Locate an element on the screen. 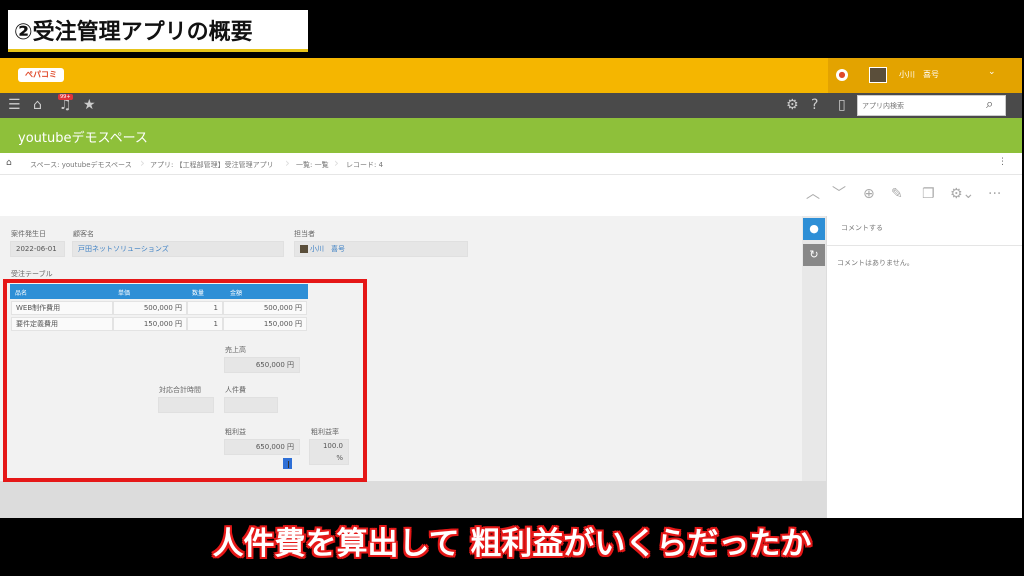 Image resolution: width=1024 pixels, height=576 pixels. chevron-down-icon: ⌄ is located at coordinates (992, 72).